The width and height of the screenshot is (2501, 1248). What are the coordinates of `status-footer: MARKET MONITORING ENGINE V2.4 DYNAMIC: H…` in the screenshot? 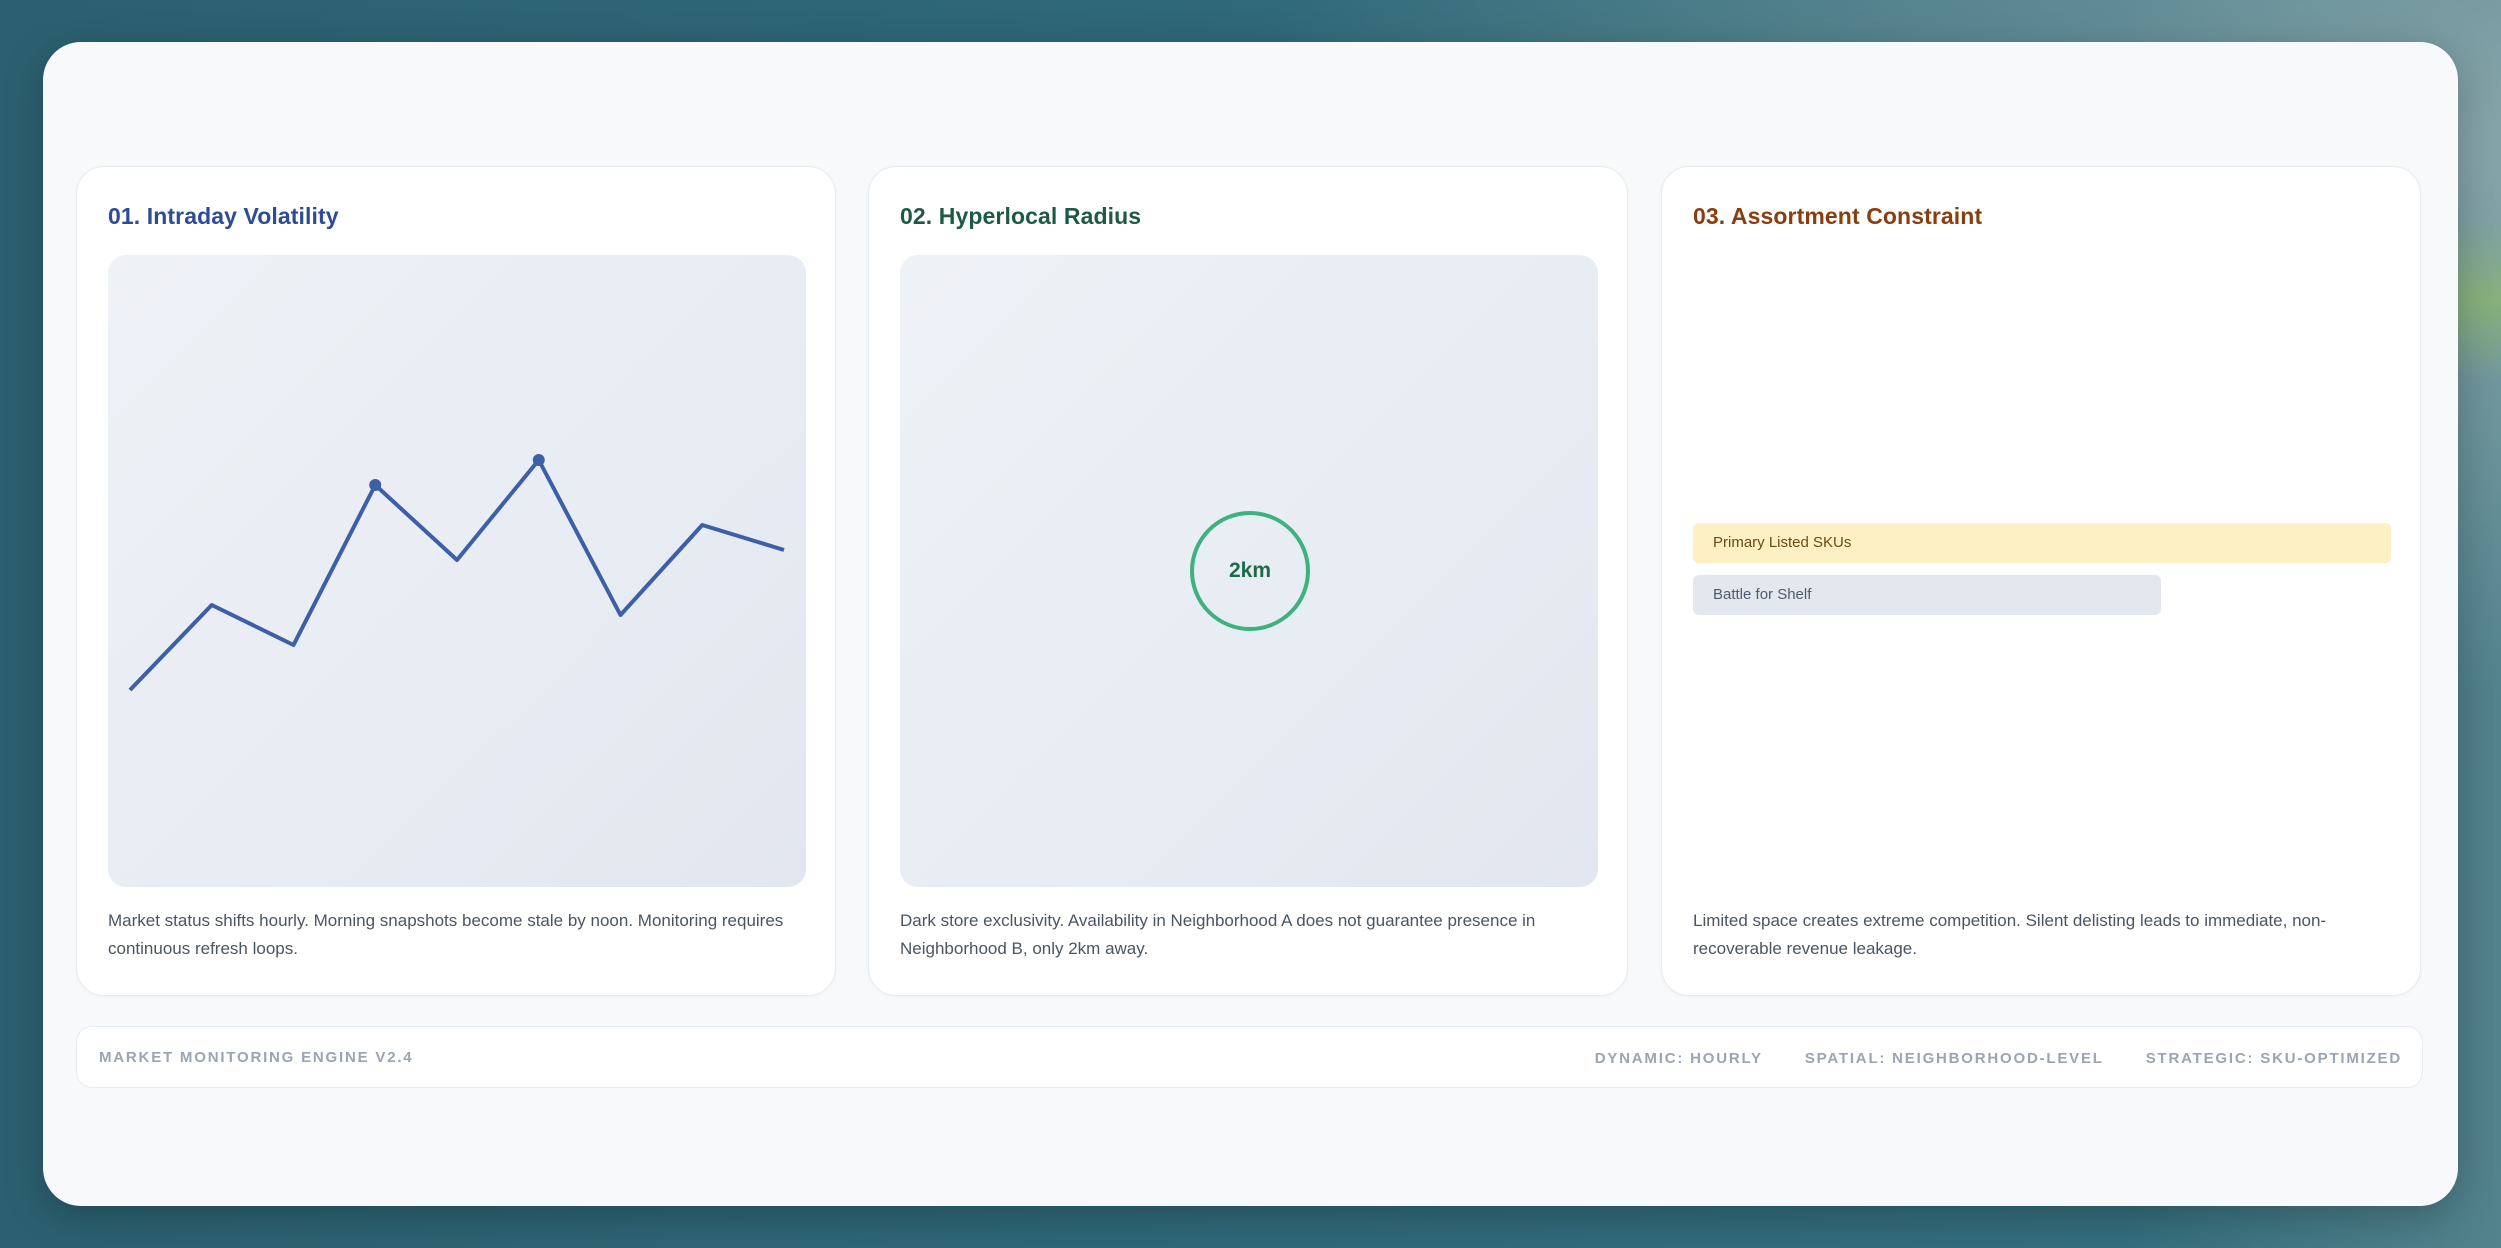 It's located at (1249, 1057).